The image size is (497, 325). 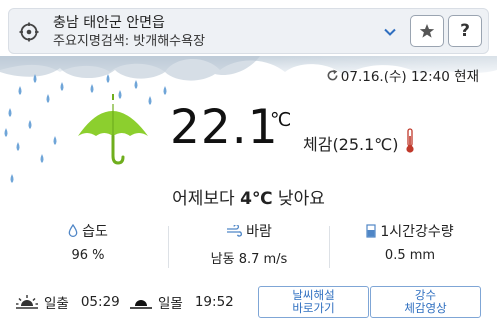 What do you see at coordinates (249, 259) in the screenshot?
I see `wind-value: 남동 8.7 m/s` at bounding box center [249, 259].